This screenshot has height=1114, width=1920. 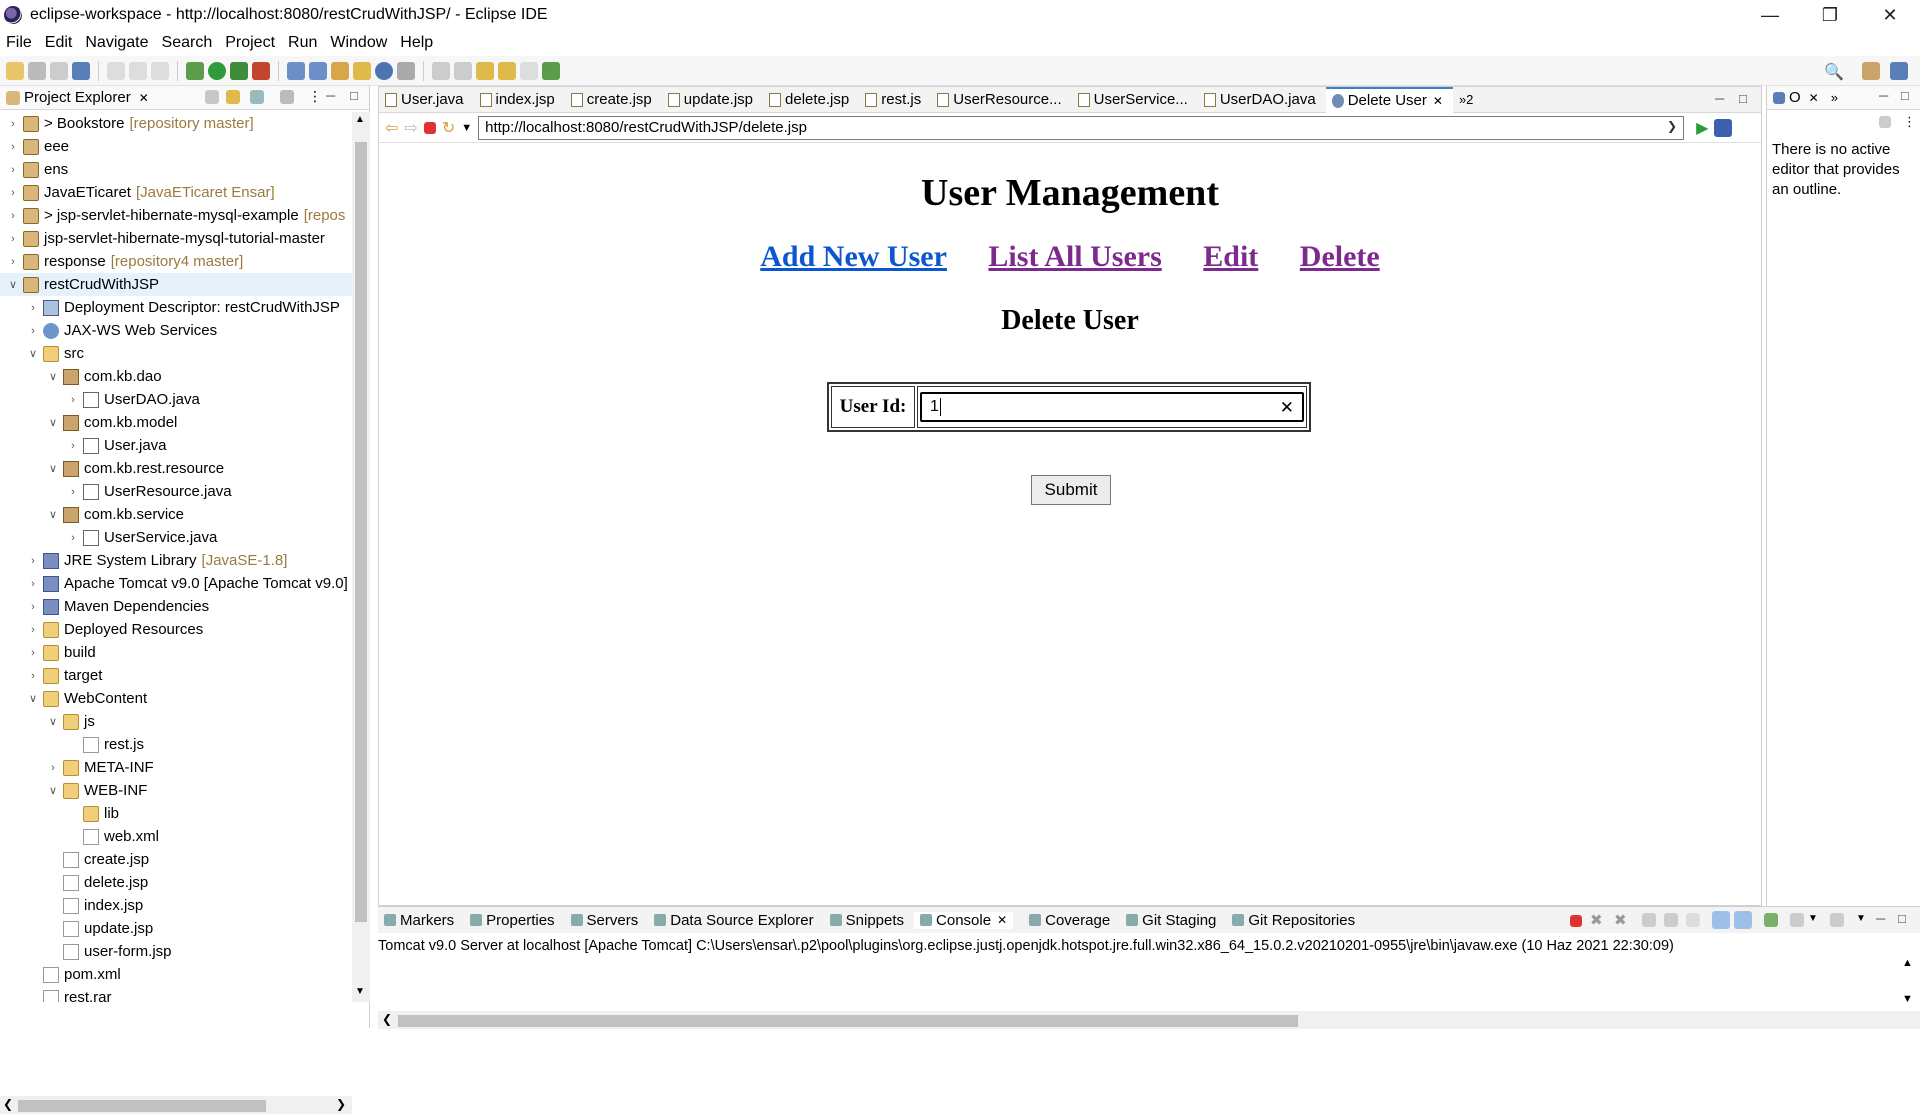 What do you see at coordinates (176, 261) in the screenshot?
I see `tree-item: › response [repository4 master]` at bounding box center [176, 261].